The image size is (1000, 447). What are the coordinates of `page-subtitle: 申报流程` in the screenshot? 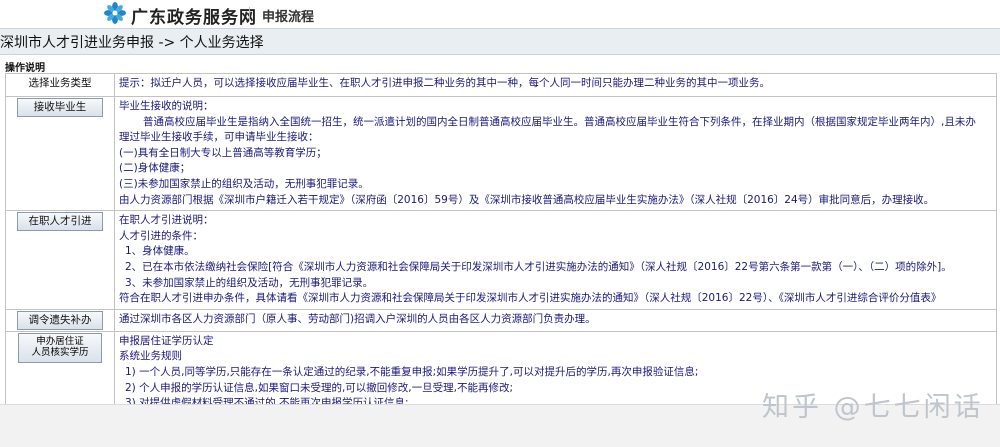 It's located at (288, 17).